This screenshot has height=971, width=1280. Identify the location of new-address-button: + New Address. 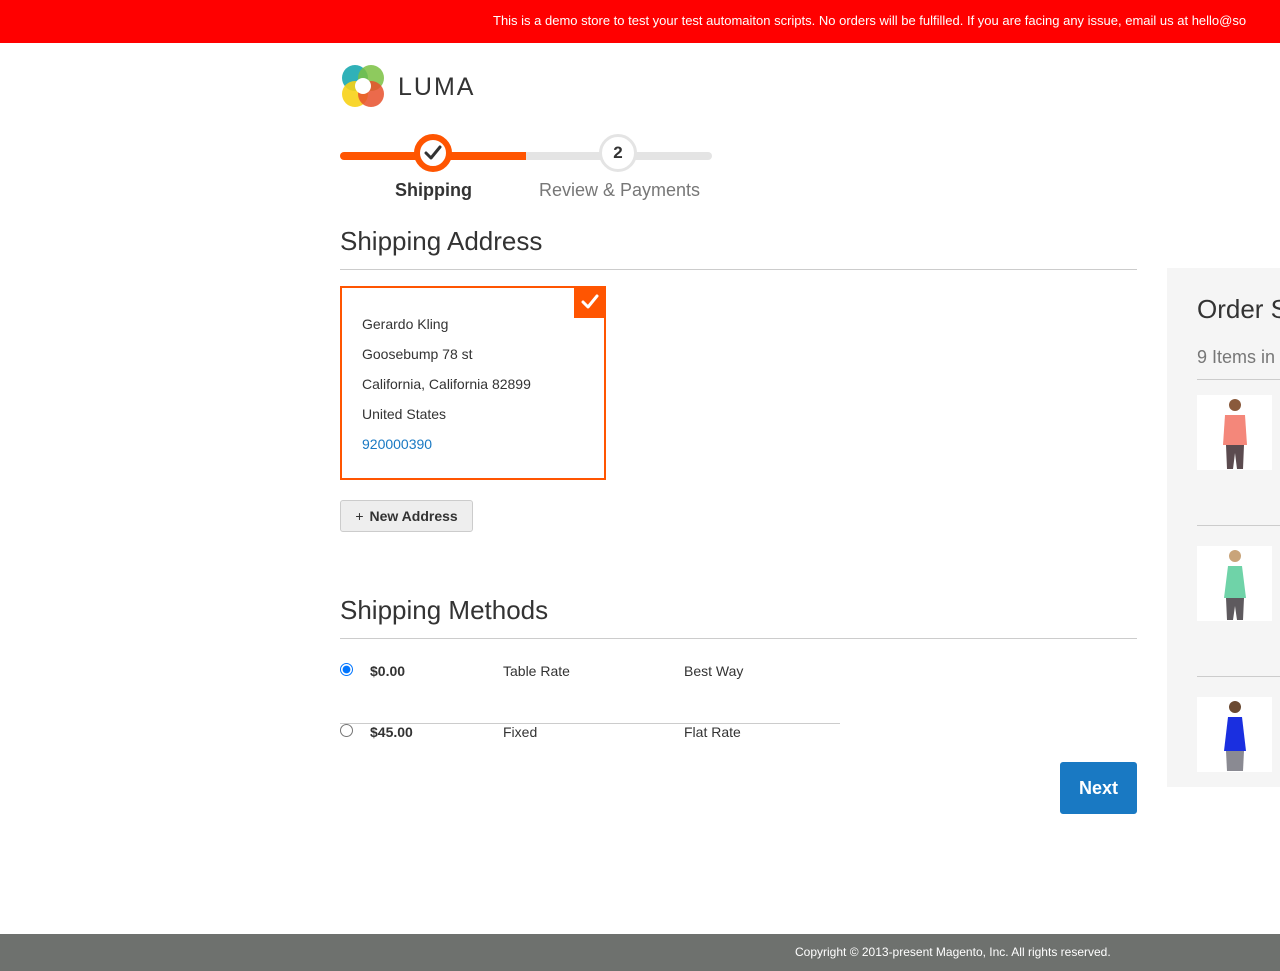
(406, 516).